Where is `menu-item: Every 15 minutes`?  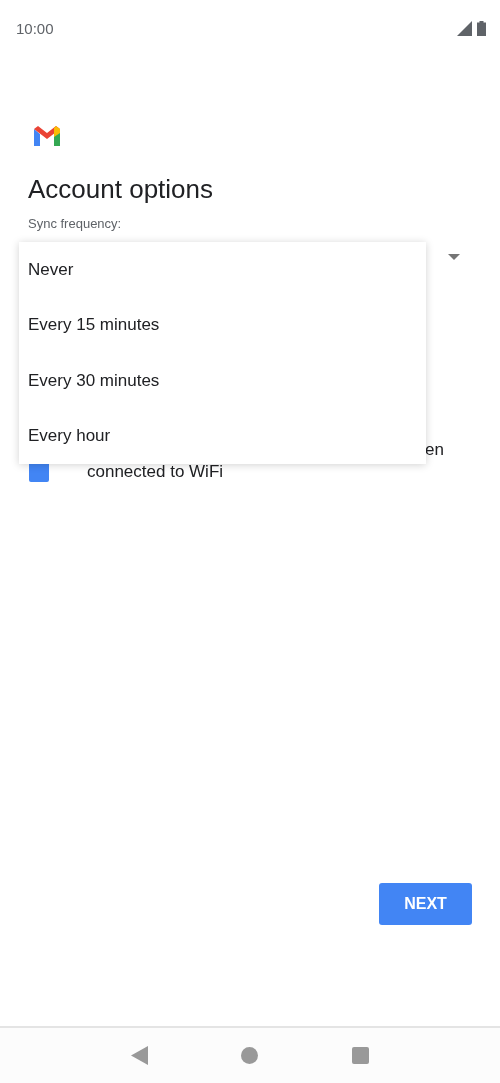 menu-item: Every 15 minutes is located at coordinates (222, 325).